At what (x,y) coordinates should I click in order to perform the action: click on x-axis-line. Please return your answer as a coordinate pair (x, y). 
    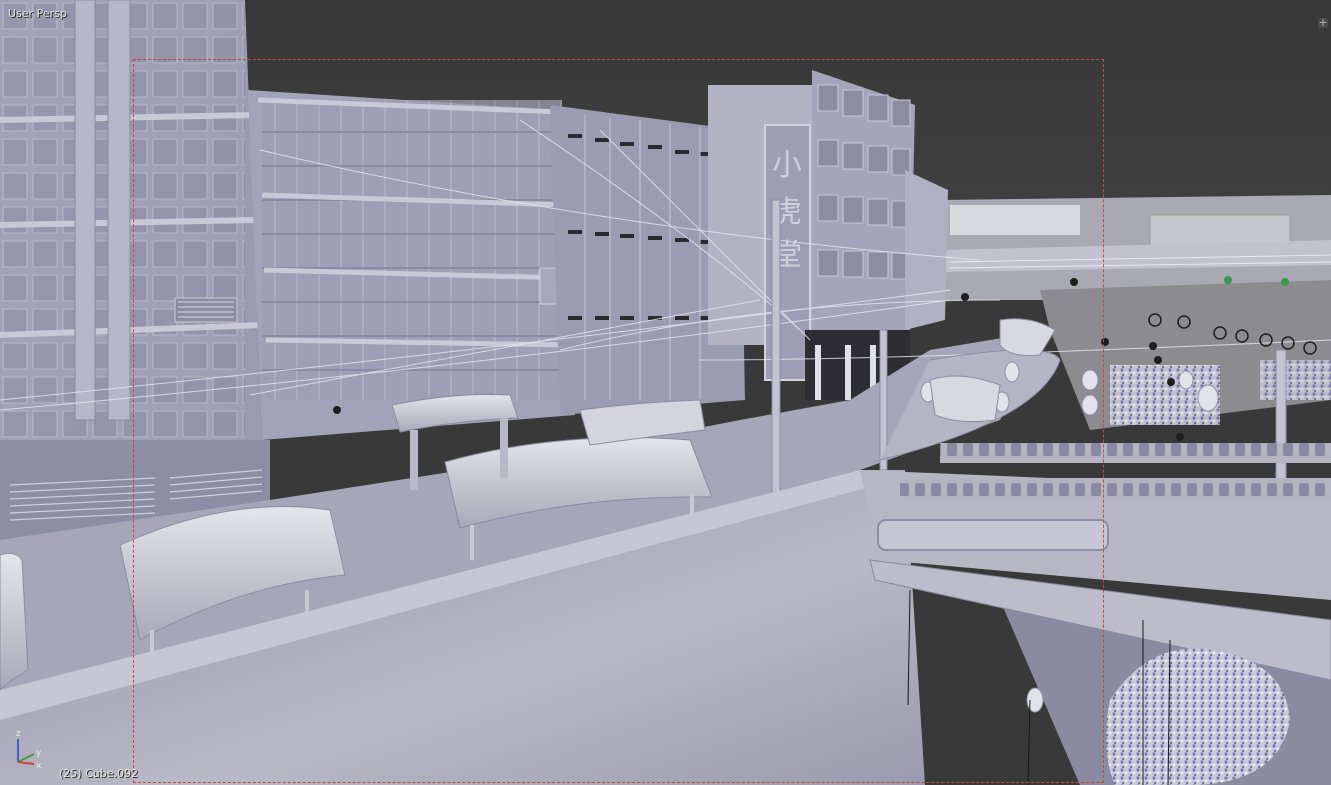
    Looking at the image, I should click on (26, 763).